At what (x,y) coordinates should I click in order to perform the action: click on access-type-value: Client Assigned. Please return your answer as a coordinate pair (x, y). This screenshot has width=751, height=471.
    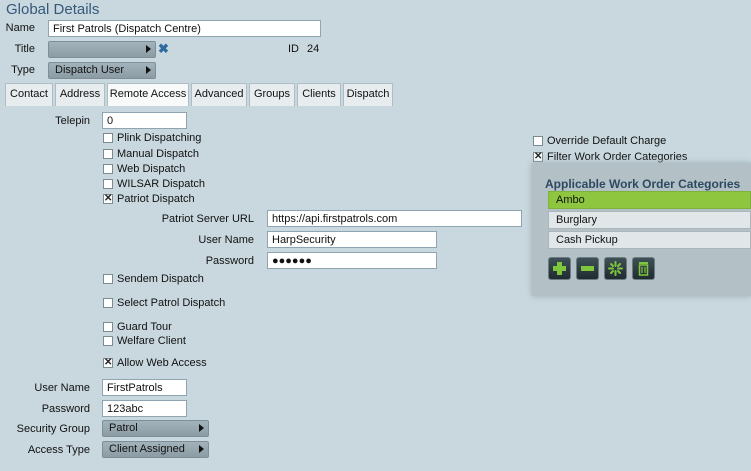
    Looking at the image, I should click on (147, 449).